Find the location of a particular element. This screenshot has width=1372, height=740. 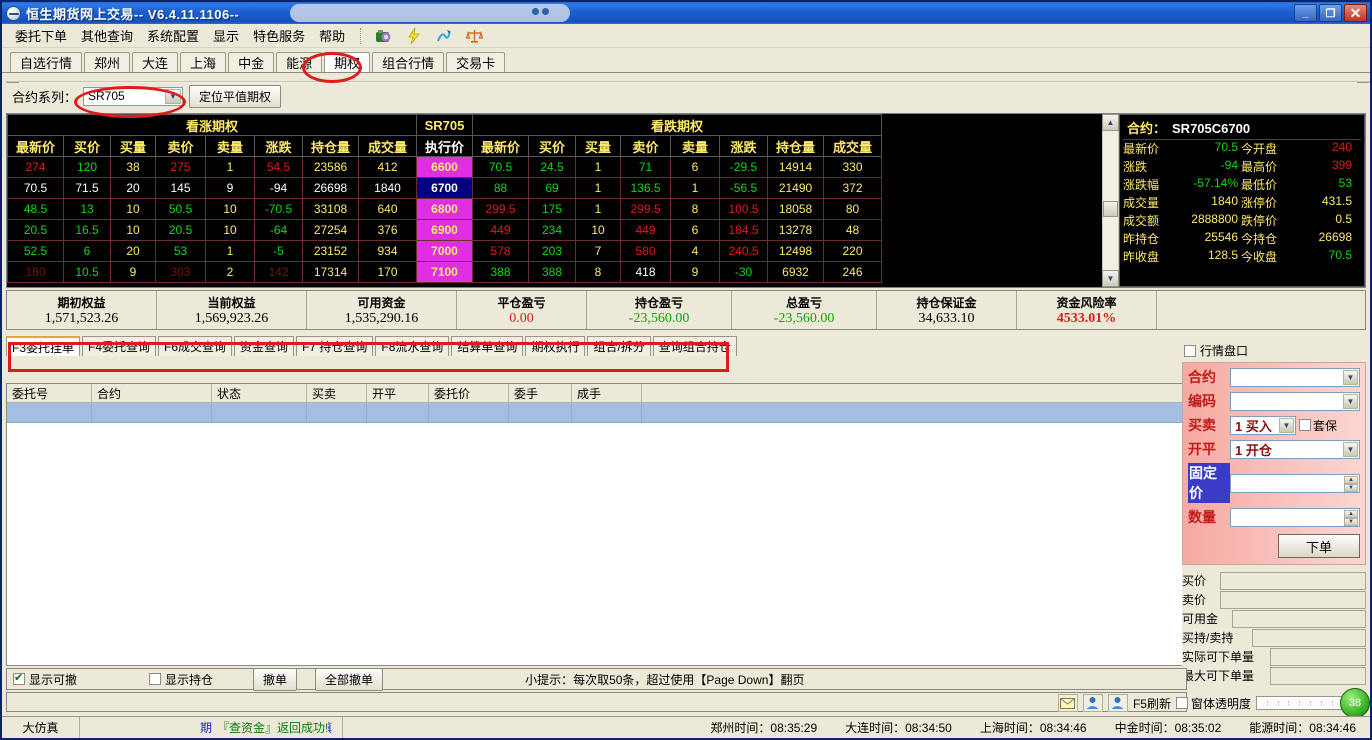

cancel-all-orders-button: 全部撤单 is located at coordinates (349, 679).